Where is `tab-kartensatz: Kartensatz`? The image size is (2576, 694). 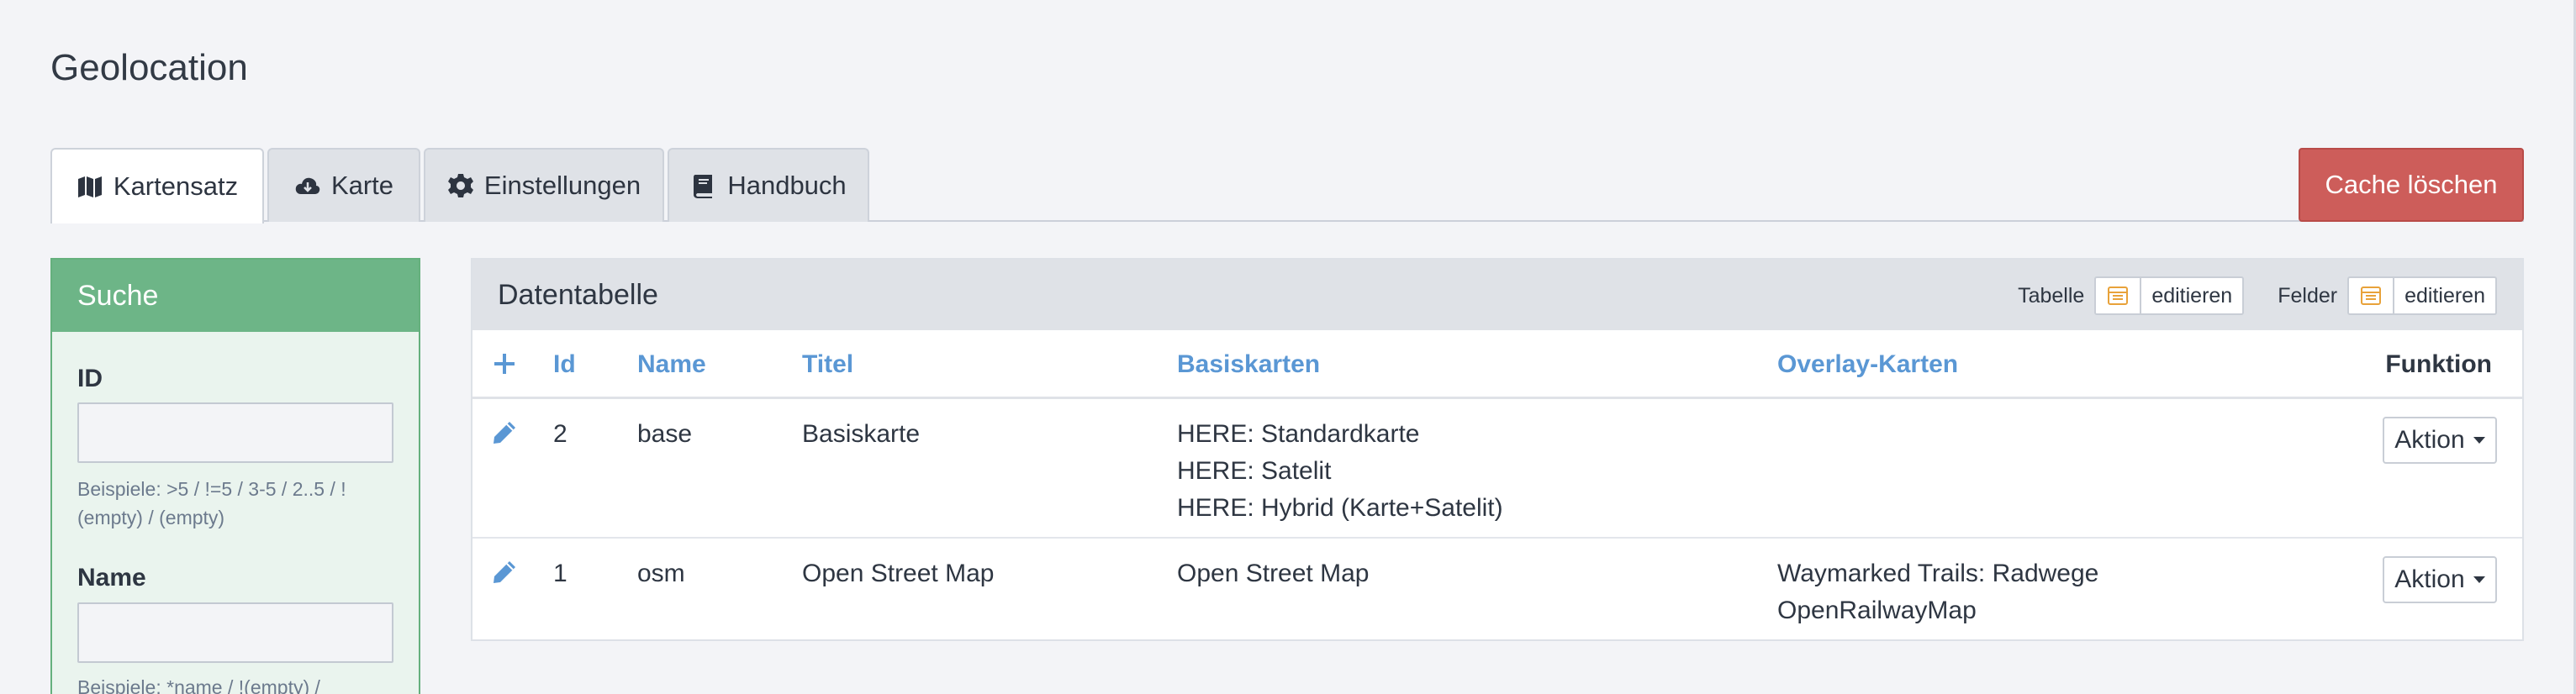 tab-kartensatz: Kartensatz is located at coordinates (157, 185).